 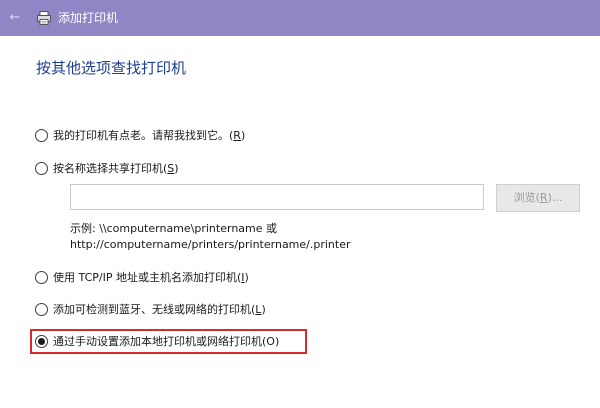 I want to click on window-title: 添加打印机, so click(x=88, y=18).